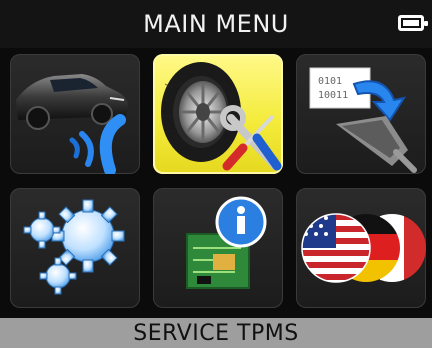  Describe the element at coordinates (226, 242) in the screenshot. I see `info-board-icon` at that location.